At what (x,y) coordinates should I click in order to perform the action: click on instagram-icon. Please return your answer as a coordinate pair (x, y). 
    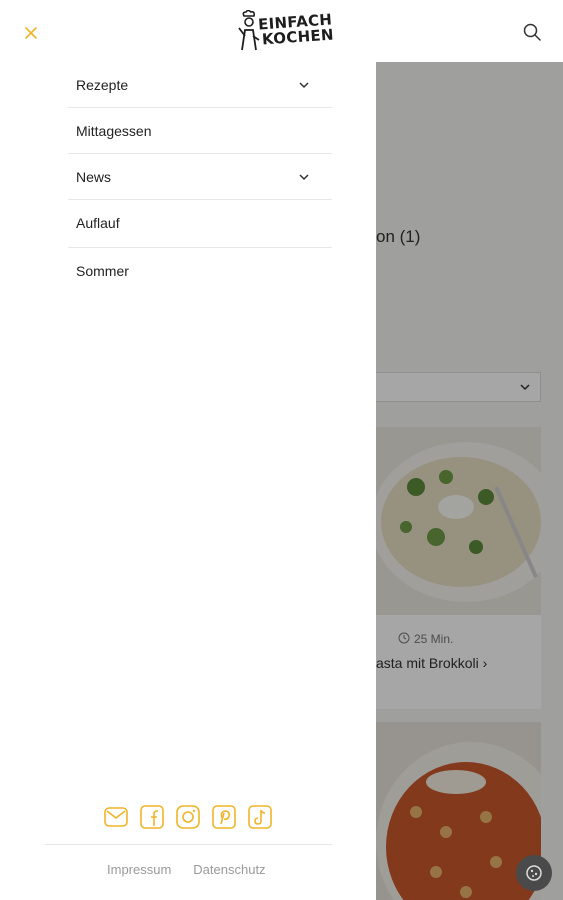
    Looking at the image, I should click on (188, 817).